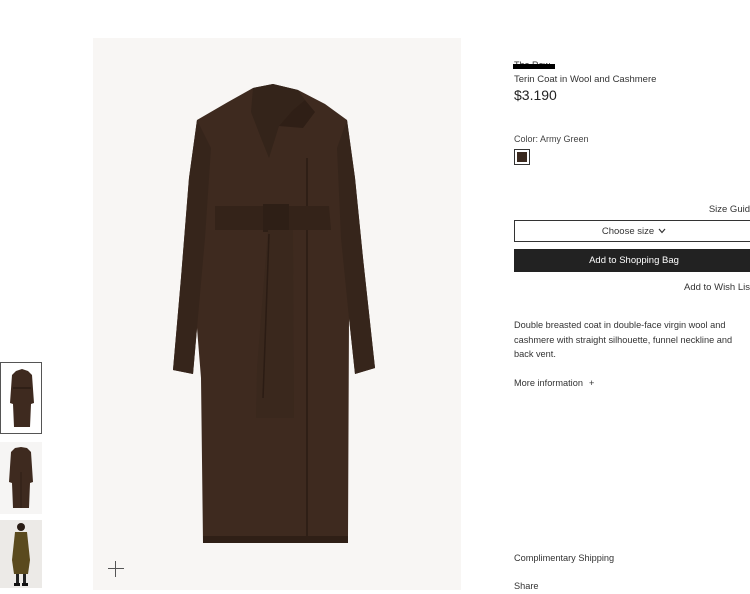 This screenshot has width=750, height=594. What do you see at coordinates (535, 95) in the screenshot?
I see `product-price: $3.190` at bounding box center [535, 95].